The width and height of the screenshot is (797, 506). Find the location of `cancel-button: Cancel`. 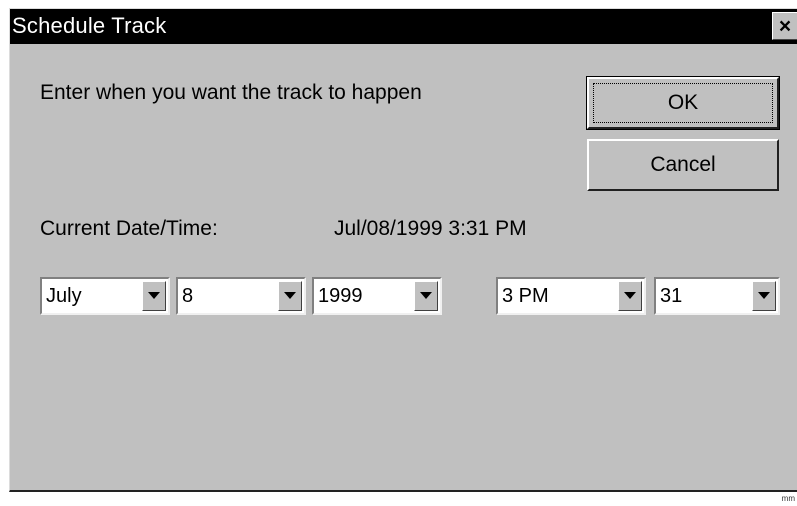

cancel-button: Cancel is located at coordinates (683, 165).